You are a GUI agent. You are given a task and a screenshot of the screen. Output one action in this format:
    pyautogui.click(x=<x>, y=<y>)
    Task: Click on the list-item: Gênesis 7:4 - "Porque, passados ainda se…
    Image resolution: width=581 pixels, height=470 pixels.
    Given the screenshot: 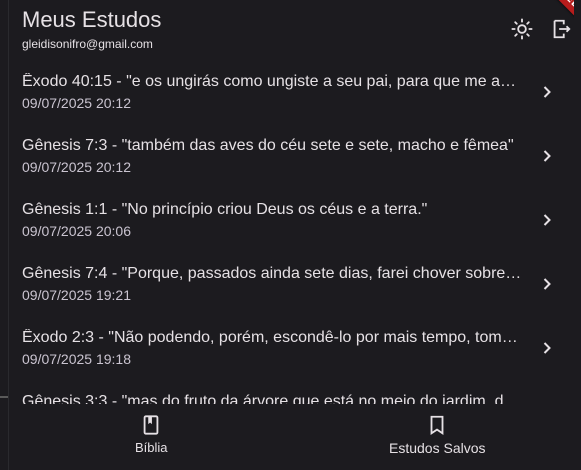 What is the action you would take?
    pyautogui.click(x=291, y=288)
    